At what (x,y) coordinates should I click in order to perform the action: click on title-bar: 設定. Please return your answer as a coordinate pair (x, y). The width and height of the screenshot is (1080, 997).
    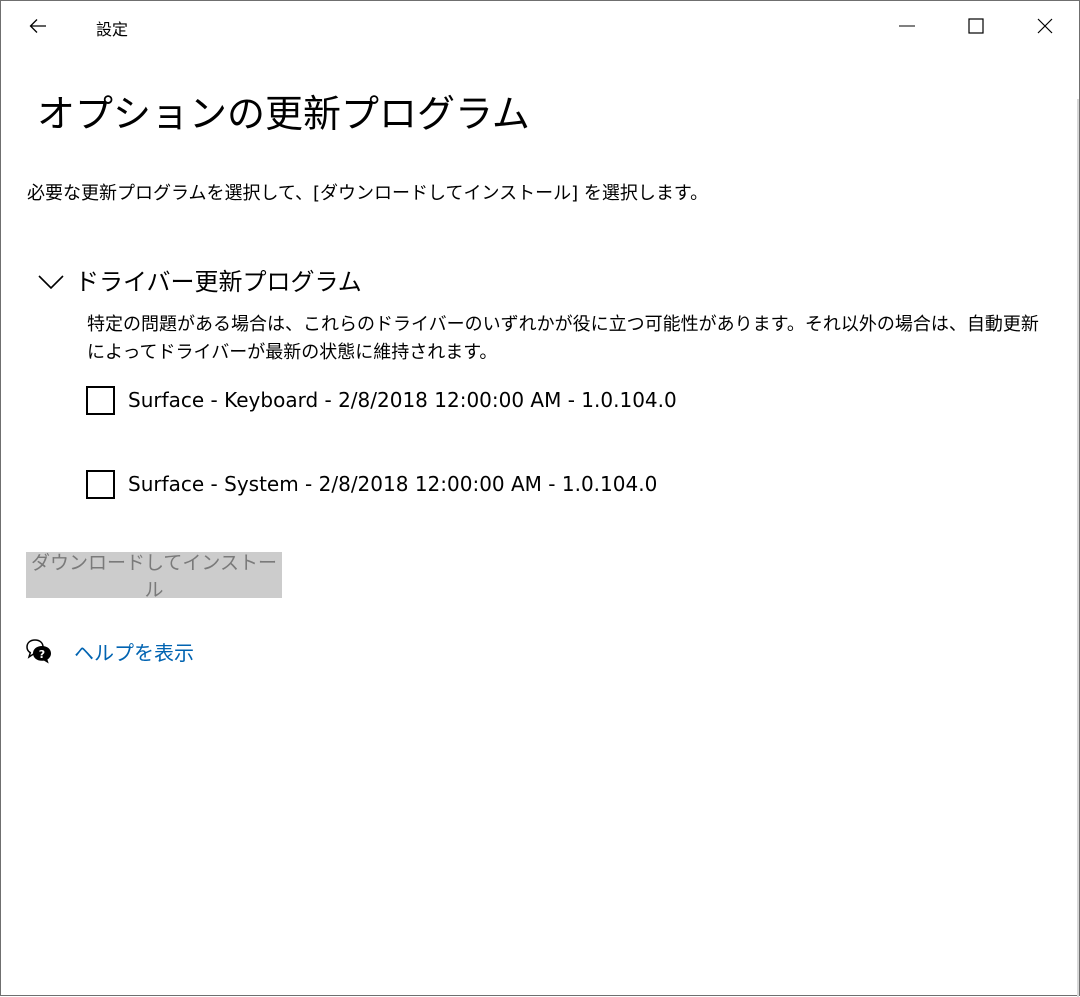
    Looking at the image, I should click on (540, 26).